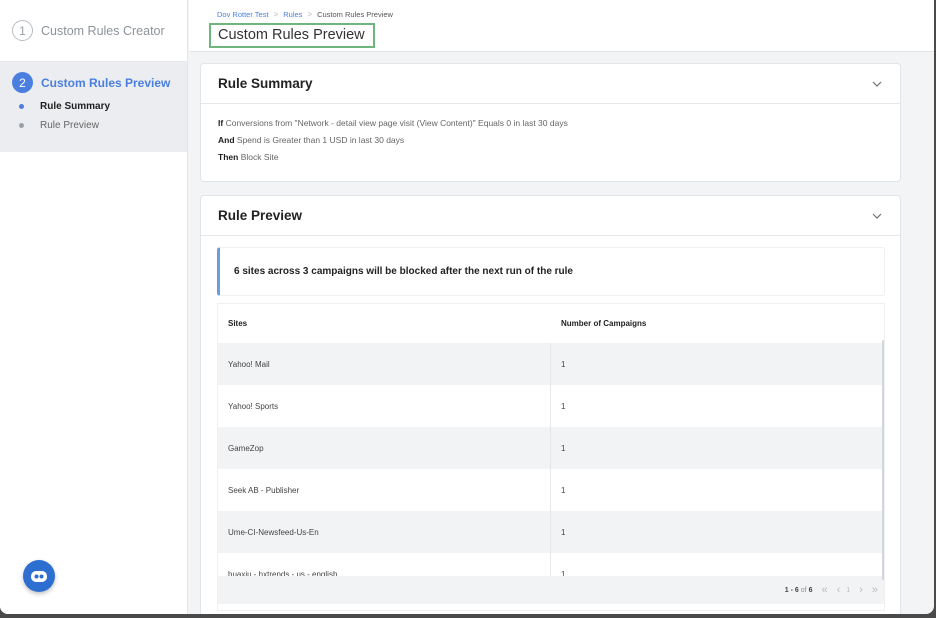  Describe the element at coordinates (551, 590) in the screenshot. I see `pagination: 1 - 6 of 6 « ‹ 1 › »` at that location.